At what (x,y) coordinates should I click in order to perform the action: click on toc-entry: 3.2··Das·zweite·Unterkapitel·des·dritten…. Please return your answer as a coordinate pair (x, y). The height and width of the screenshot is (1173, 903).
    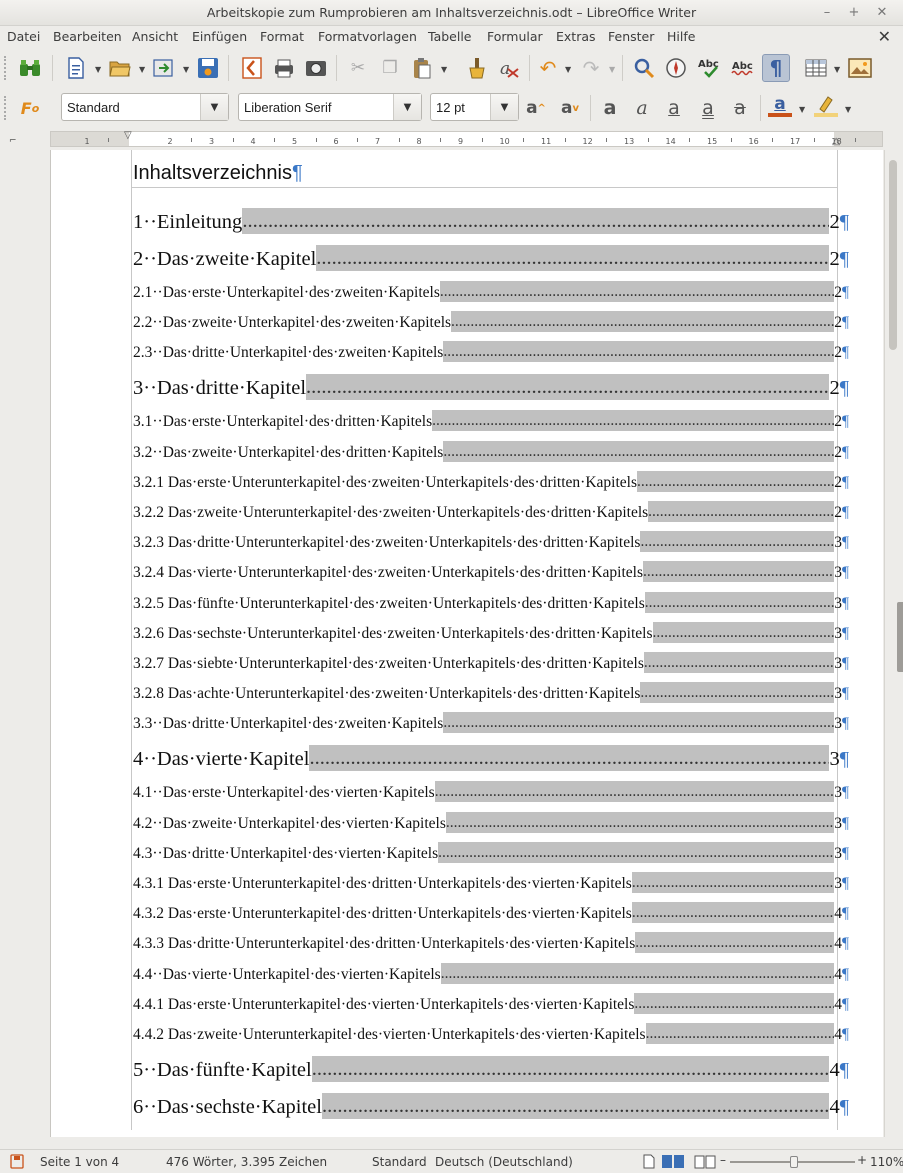
    Looking at the image, I should click on (491, 451).